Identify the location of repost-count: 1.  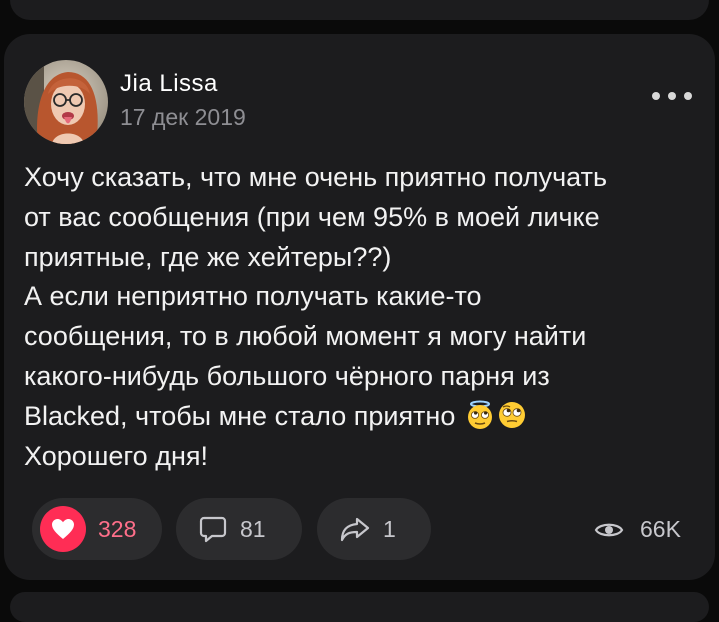
(389, 528).